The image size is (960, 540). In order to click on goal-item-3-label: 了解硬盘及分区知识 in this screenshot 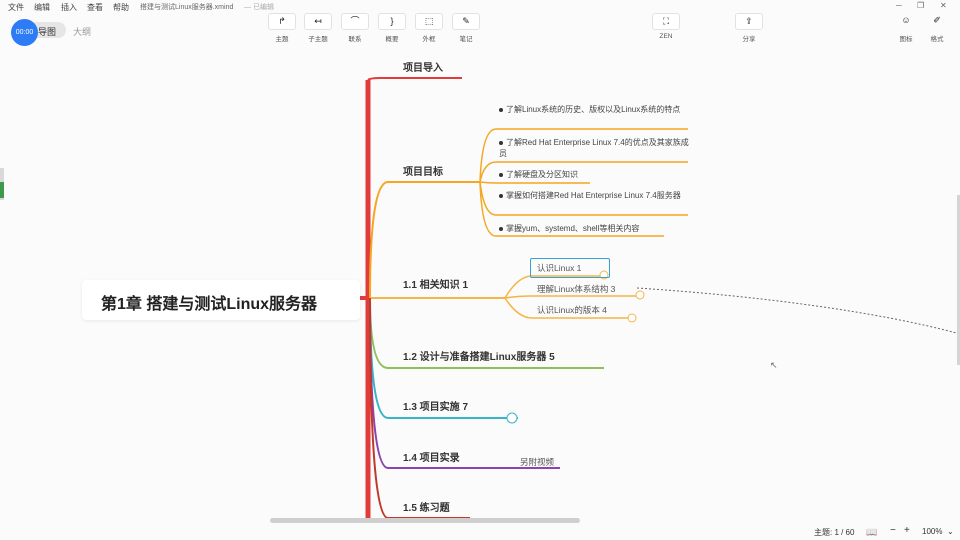, I will do `click(542, 174)`.